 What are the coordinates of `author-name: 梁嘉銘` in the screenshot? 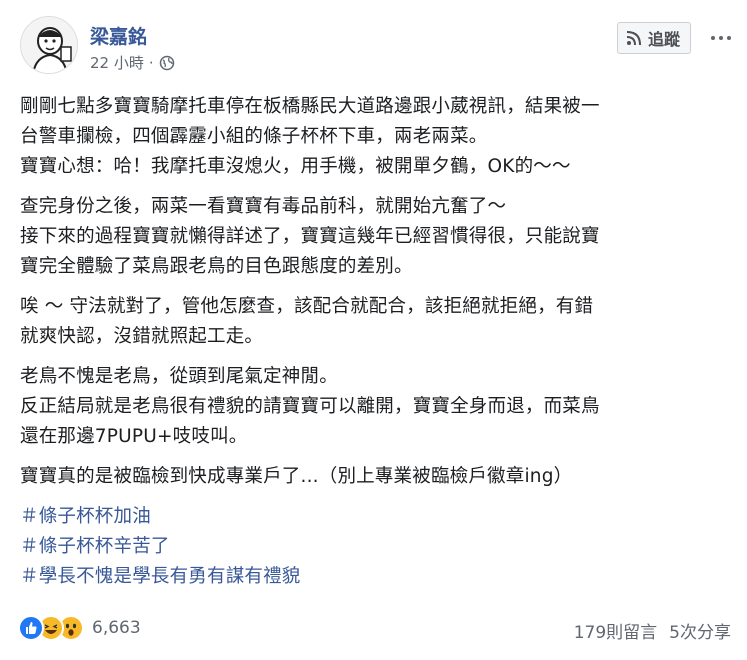 It's located at (118, 35).